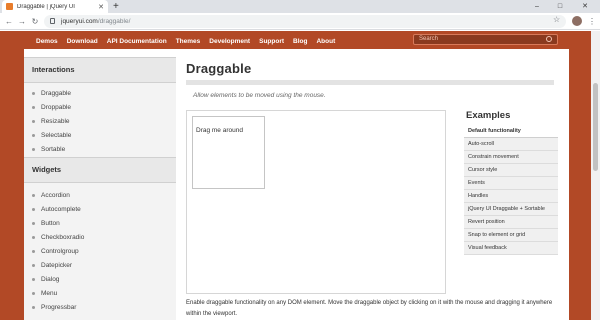 The height and width of the screenshot is (320, 600). Describe the element at coordinates (59, 307) in the screenshot. I see `sidebar-item-label: Progressbar` at that location.